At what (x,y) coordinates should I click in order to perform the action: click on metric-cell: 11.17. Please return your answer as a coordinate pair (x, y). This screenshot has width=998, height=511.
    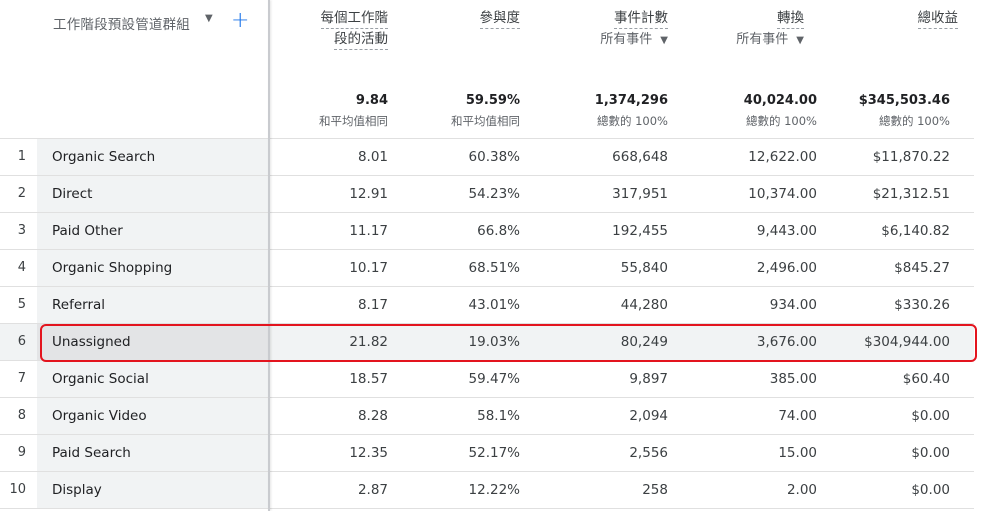
    Looking at the image, I should click on (368, 231).